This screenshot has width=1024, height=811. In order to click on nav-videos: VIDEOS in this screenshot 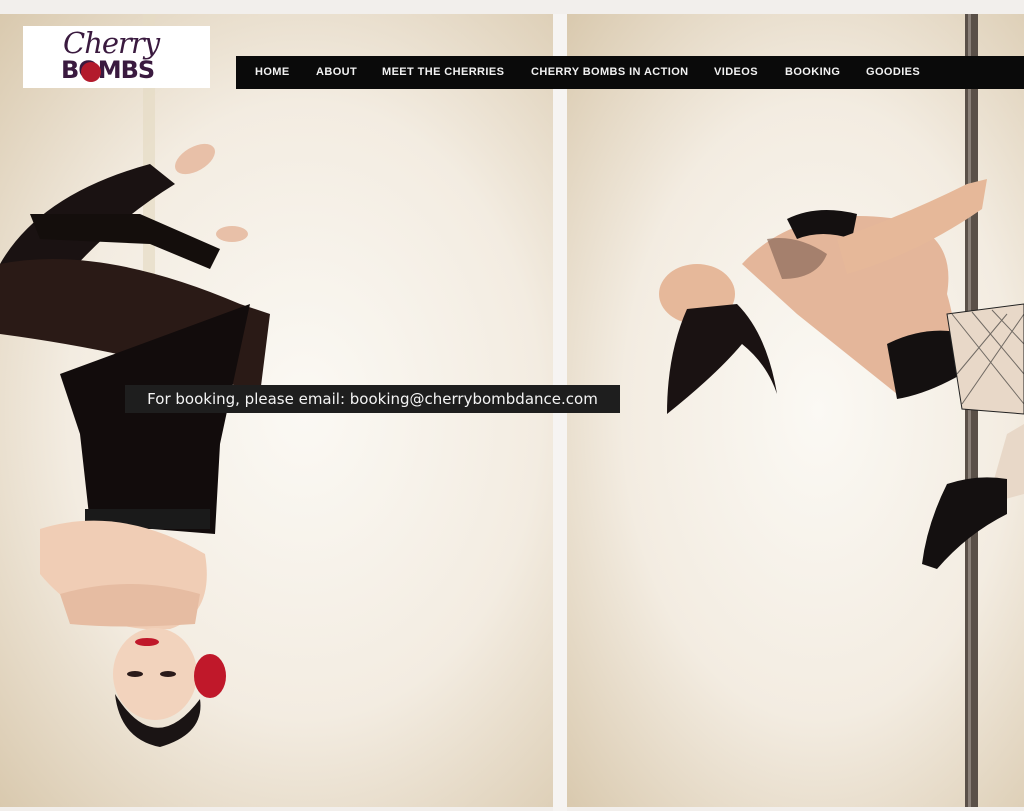, I will do `click(736, 72)`.